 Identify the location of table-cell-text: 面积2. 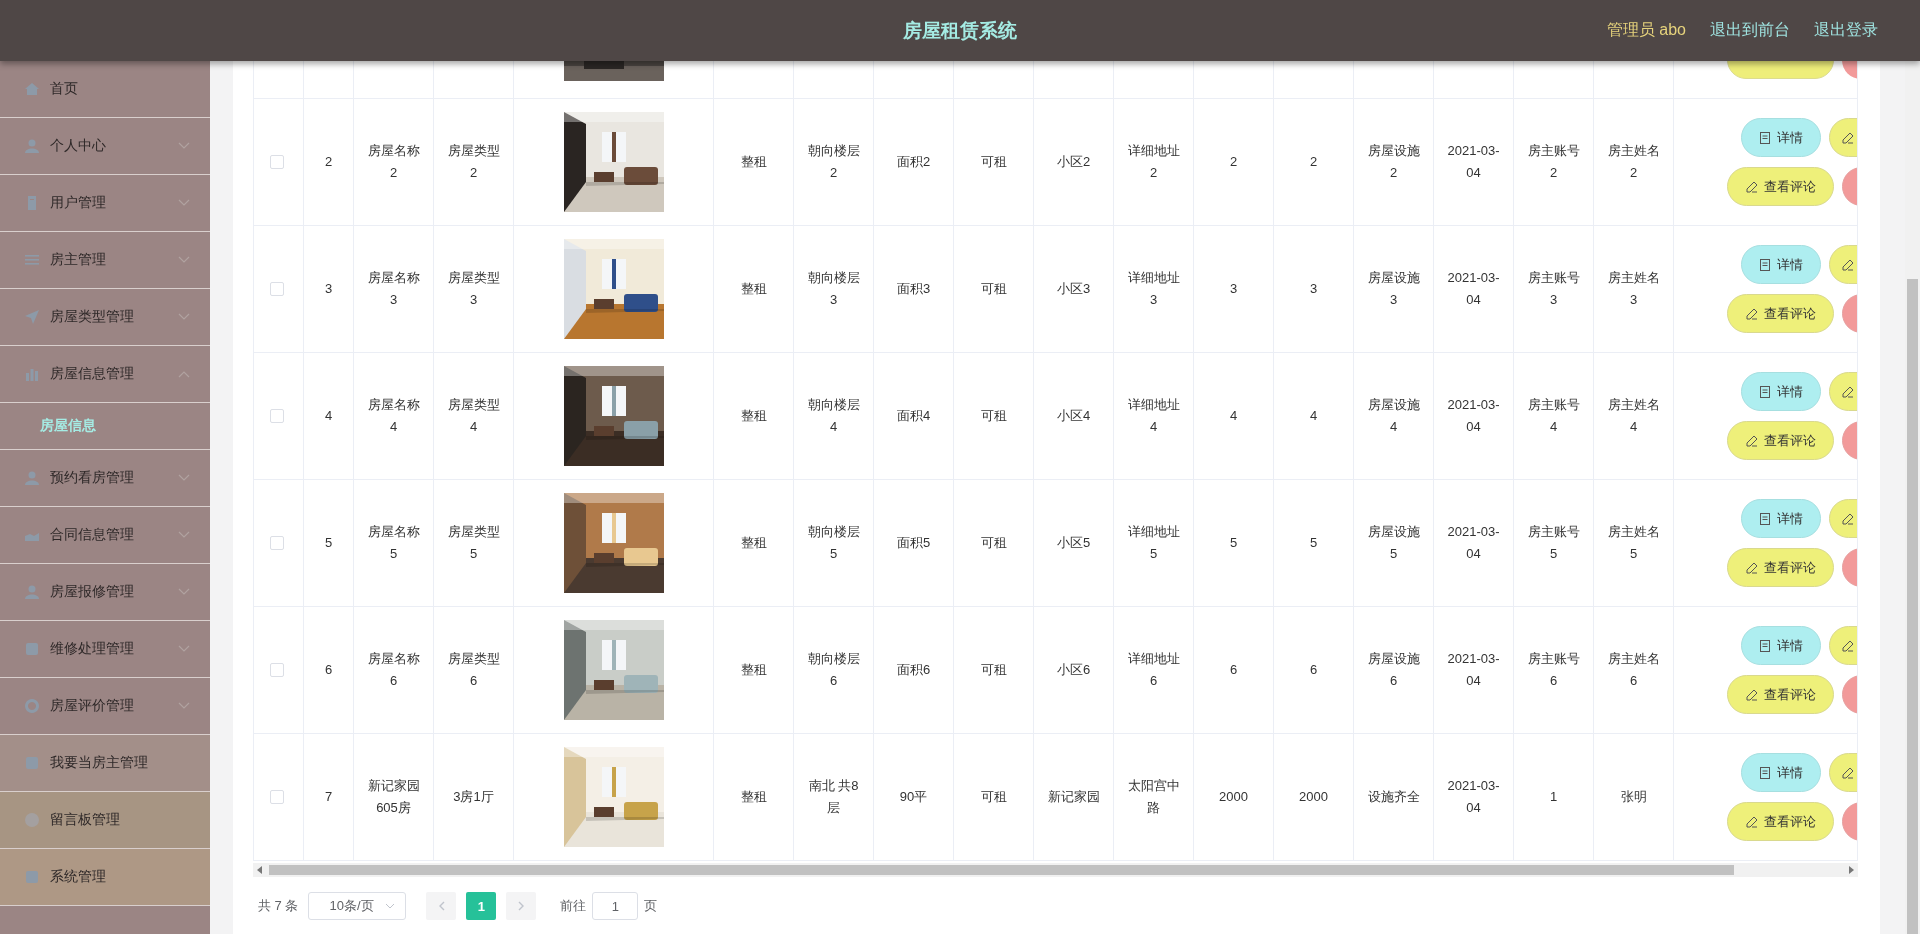
(913, 162).